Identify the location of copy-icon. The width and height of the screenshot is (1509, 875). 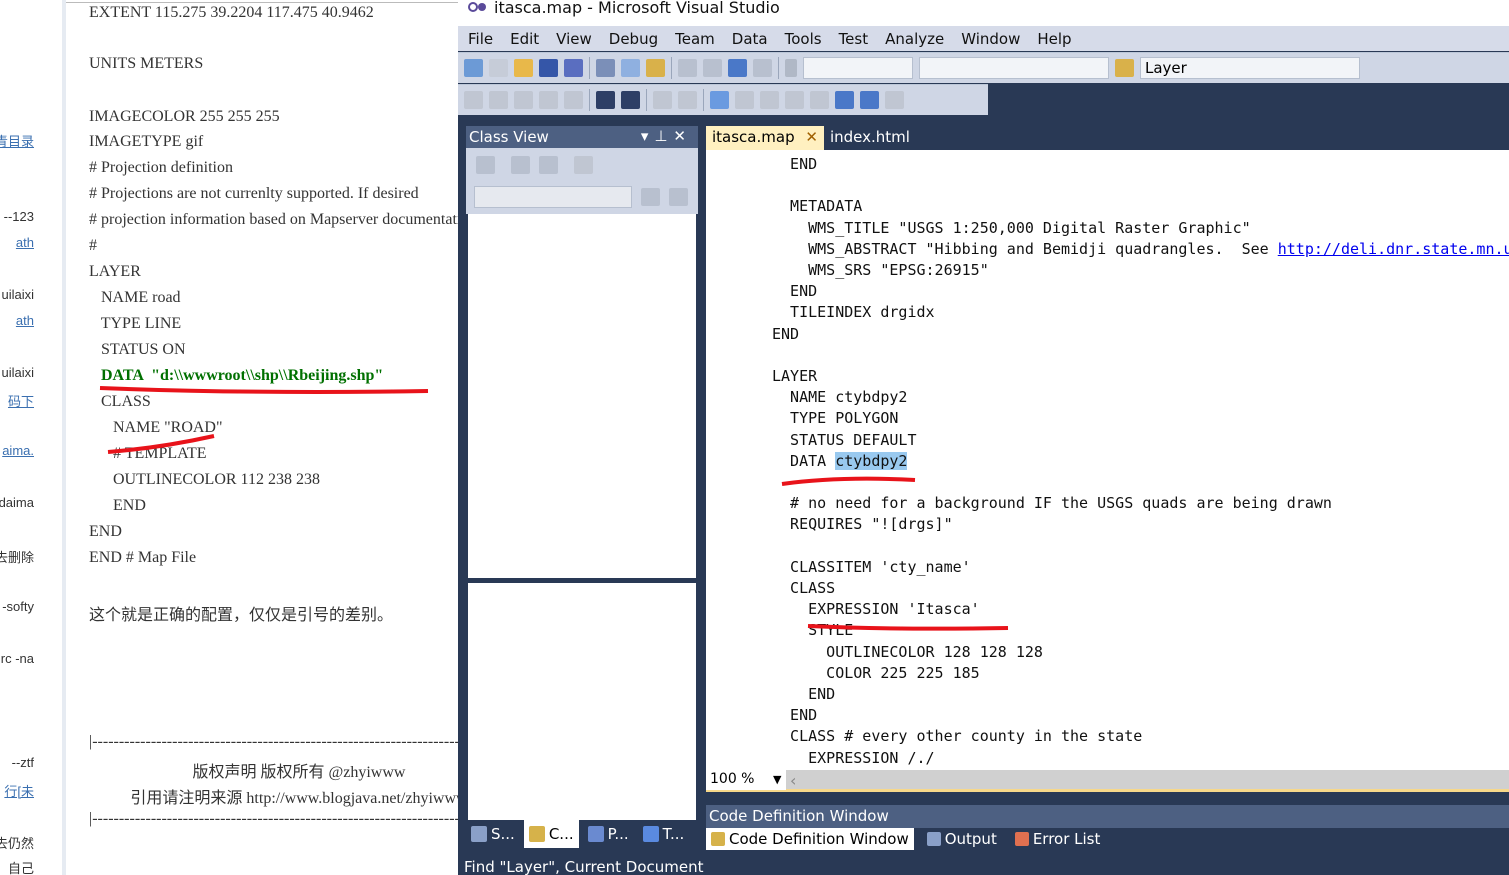
(630, 68).